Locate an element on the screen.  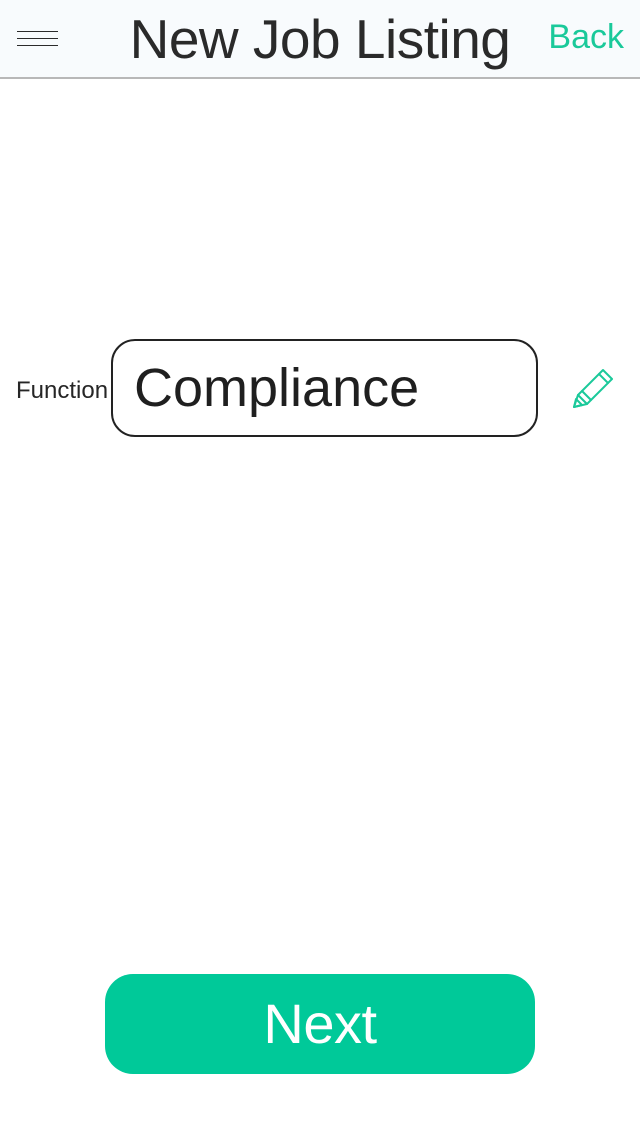
nav-bar: New Job Listing Back is located at coordinates (320, 39).